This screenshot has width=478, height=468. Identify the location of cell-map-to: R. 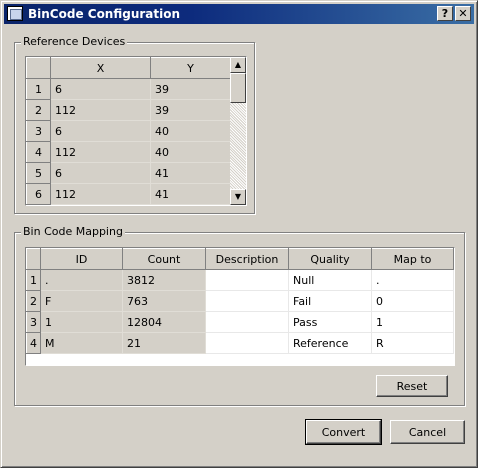
(412, 343).